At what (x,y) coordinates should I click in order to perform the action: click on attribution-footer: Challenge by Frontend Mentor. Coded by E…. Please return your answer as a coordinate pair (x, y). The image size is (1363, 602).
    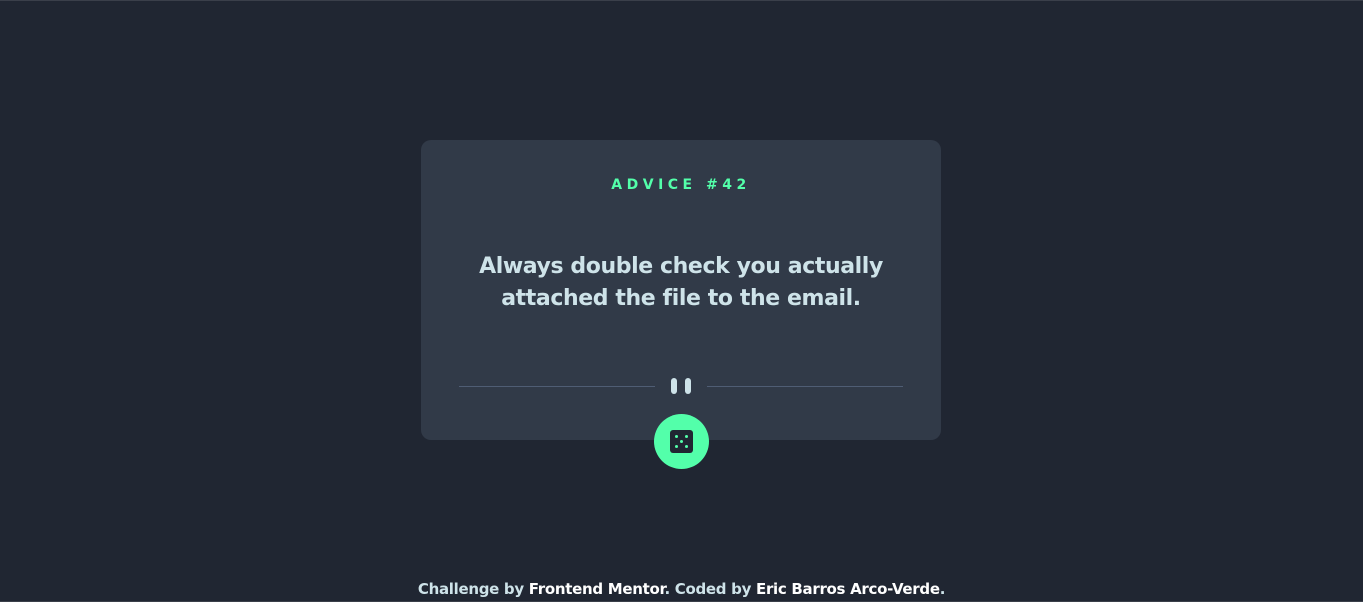
    Looking at the image, I should click on (681, 589).